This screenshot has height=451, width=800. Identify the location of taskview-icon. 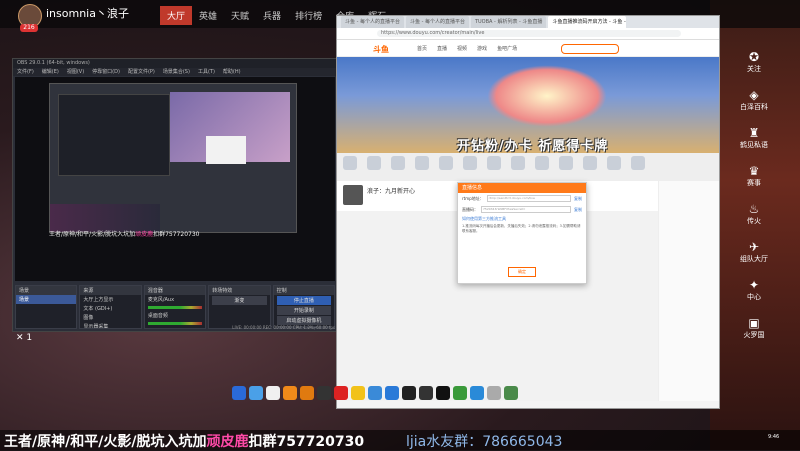
(239, 393).